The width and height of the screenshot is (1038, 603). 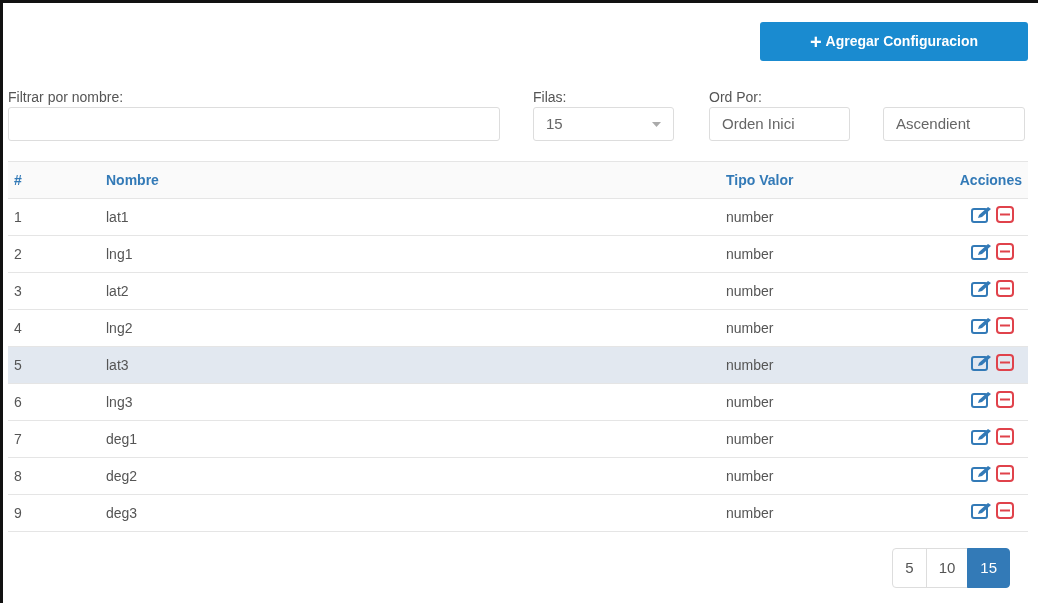 I want to click on column-header: Tipo Valor, so click(x=811, y=180).